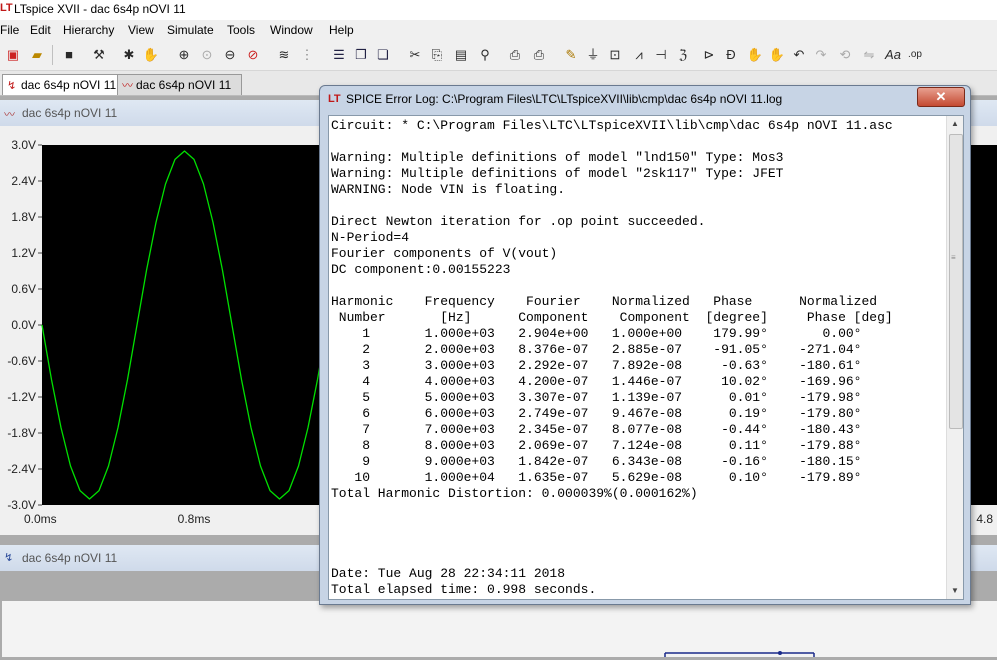  What do you see at coordinates (955, 124) in the screenshot?
I see `scroll-up-icon: ▲` at bounding box center [955, 124].